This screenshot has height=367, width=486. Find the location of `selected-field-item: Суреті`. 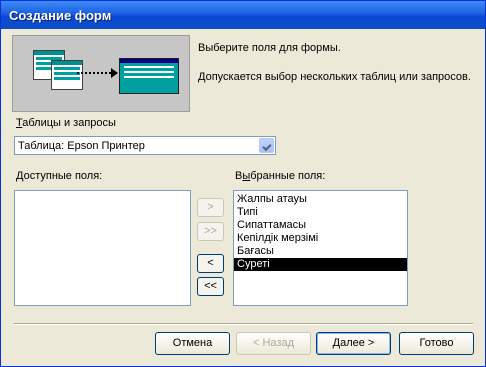

selected-field-item: Суреті is located at coordinates (320, 264).